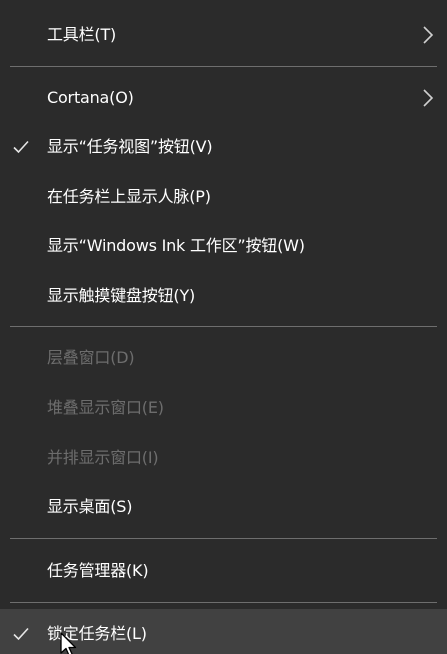  What do you see at coordinates (82, 34) in the screenshot?
I see `menu-item-label: 工具栏(T)` at bounding box center [82, 34].